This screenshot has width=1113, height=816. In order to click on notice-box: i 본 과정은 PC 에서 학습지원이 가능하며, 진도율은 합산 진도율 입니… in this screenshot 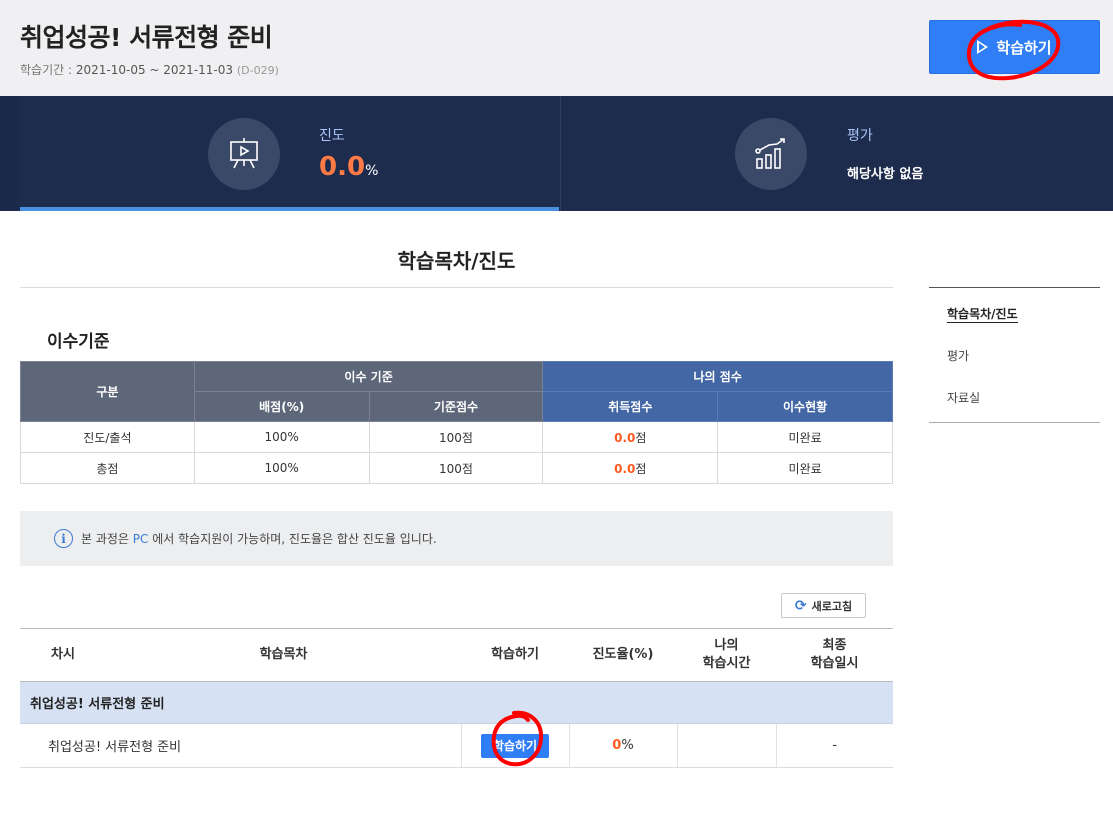, I will do `click(456, 538)`.